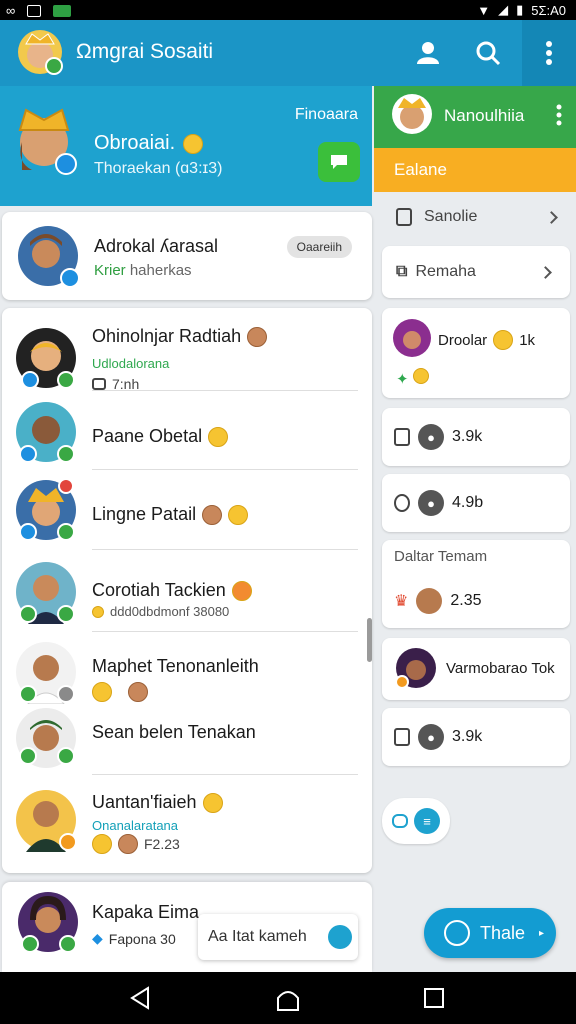  Describe the element at coordinates (434, 998) in the screenshot. I see `recents-icon` at that location.